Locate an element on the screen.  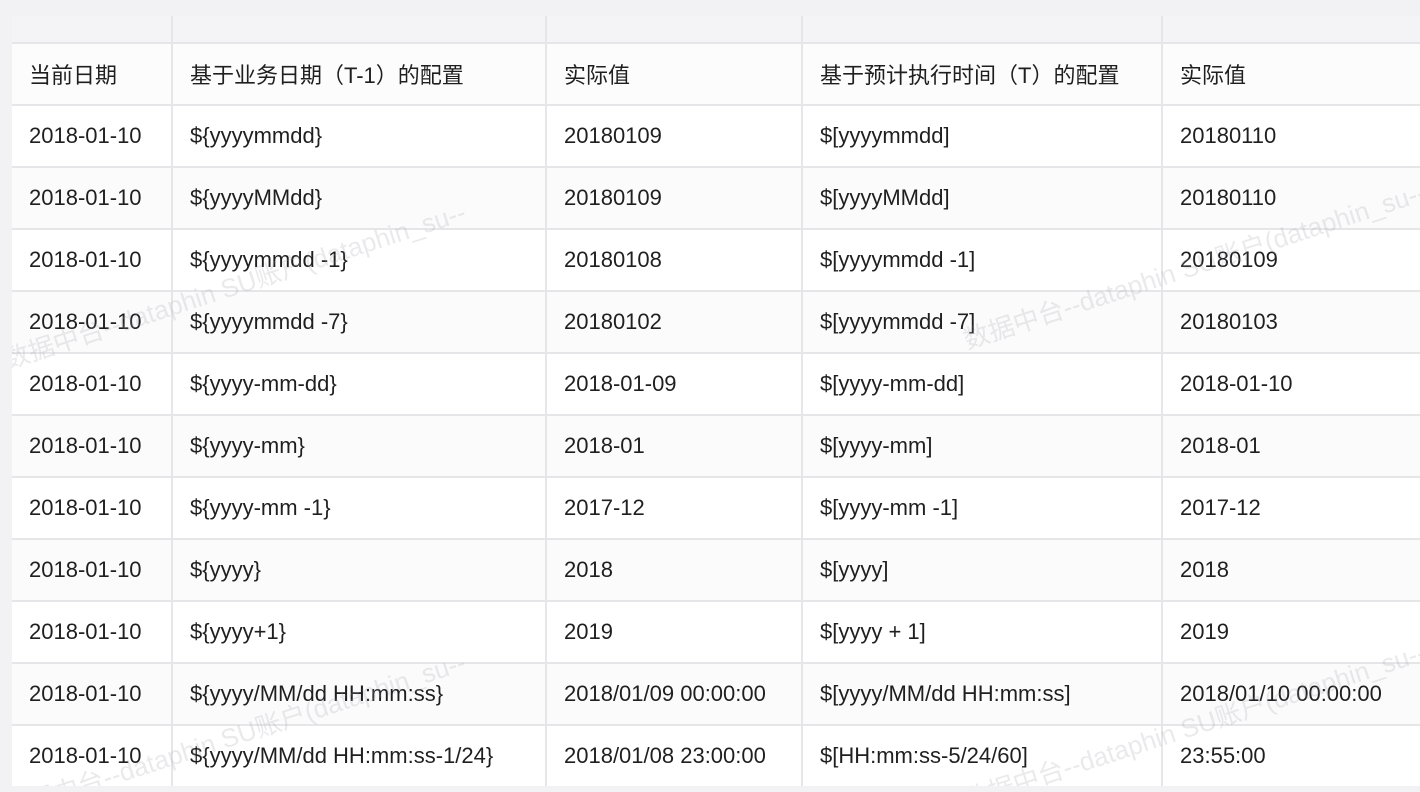
table-row: 2018-01-10 ${yyyy} 2018 $[yyyy] 2018 is located at coordinates (716, 570).